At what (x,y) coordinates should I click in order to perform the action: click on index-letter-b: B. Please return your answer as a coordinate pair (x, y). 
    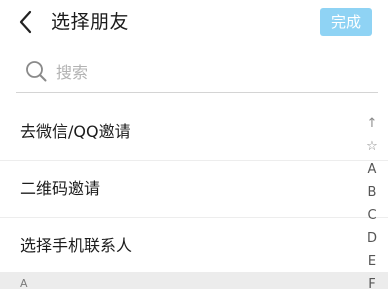
    Looking at the image, I should click on (372, 192).